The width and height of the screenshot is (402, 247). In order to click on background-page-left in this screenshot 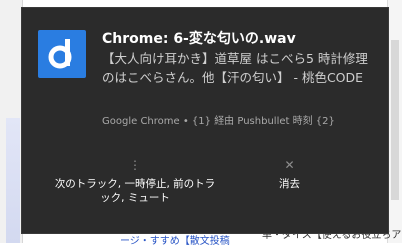, I will do `click(11, 121)`.